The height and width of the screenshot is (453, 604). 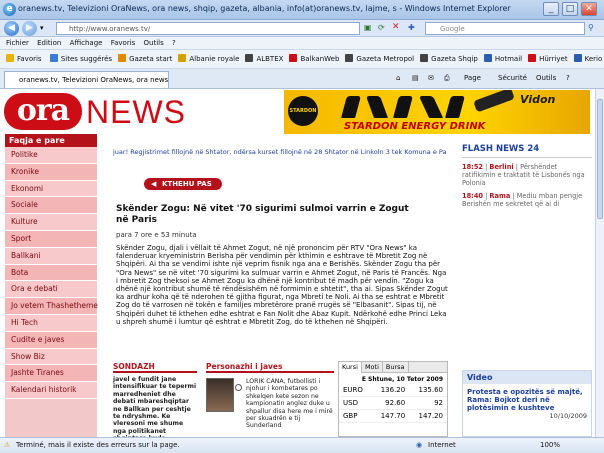 I want to click on zoom-level: 100%, so click(x=550, y=445).